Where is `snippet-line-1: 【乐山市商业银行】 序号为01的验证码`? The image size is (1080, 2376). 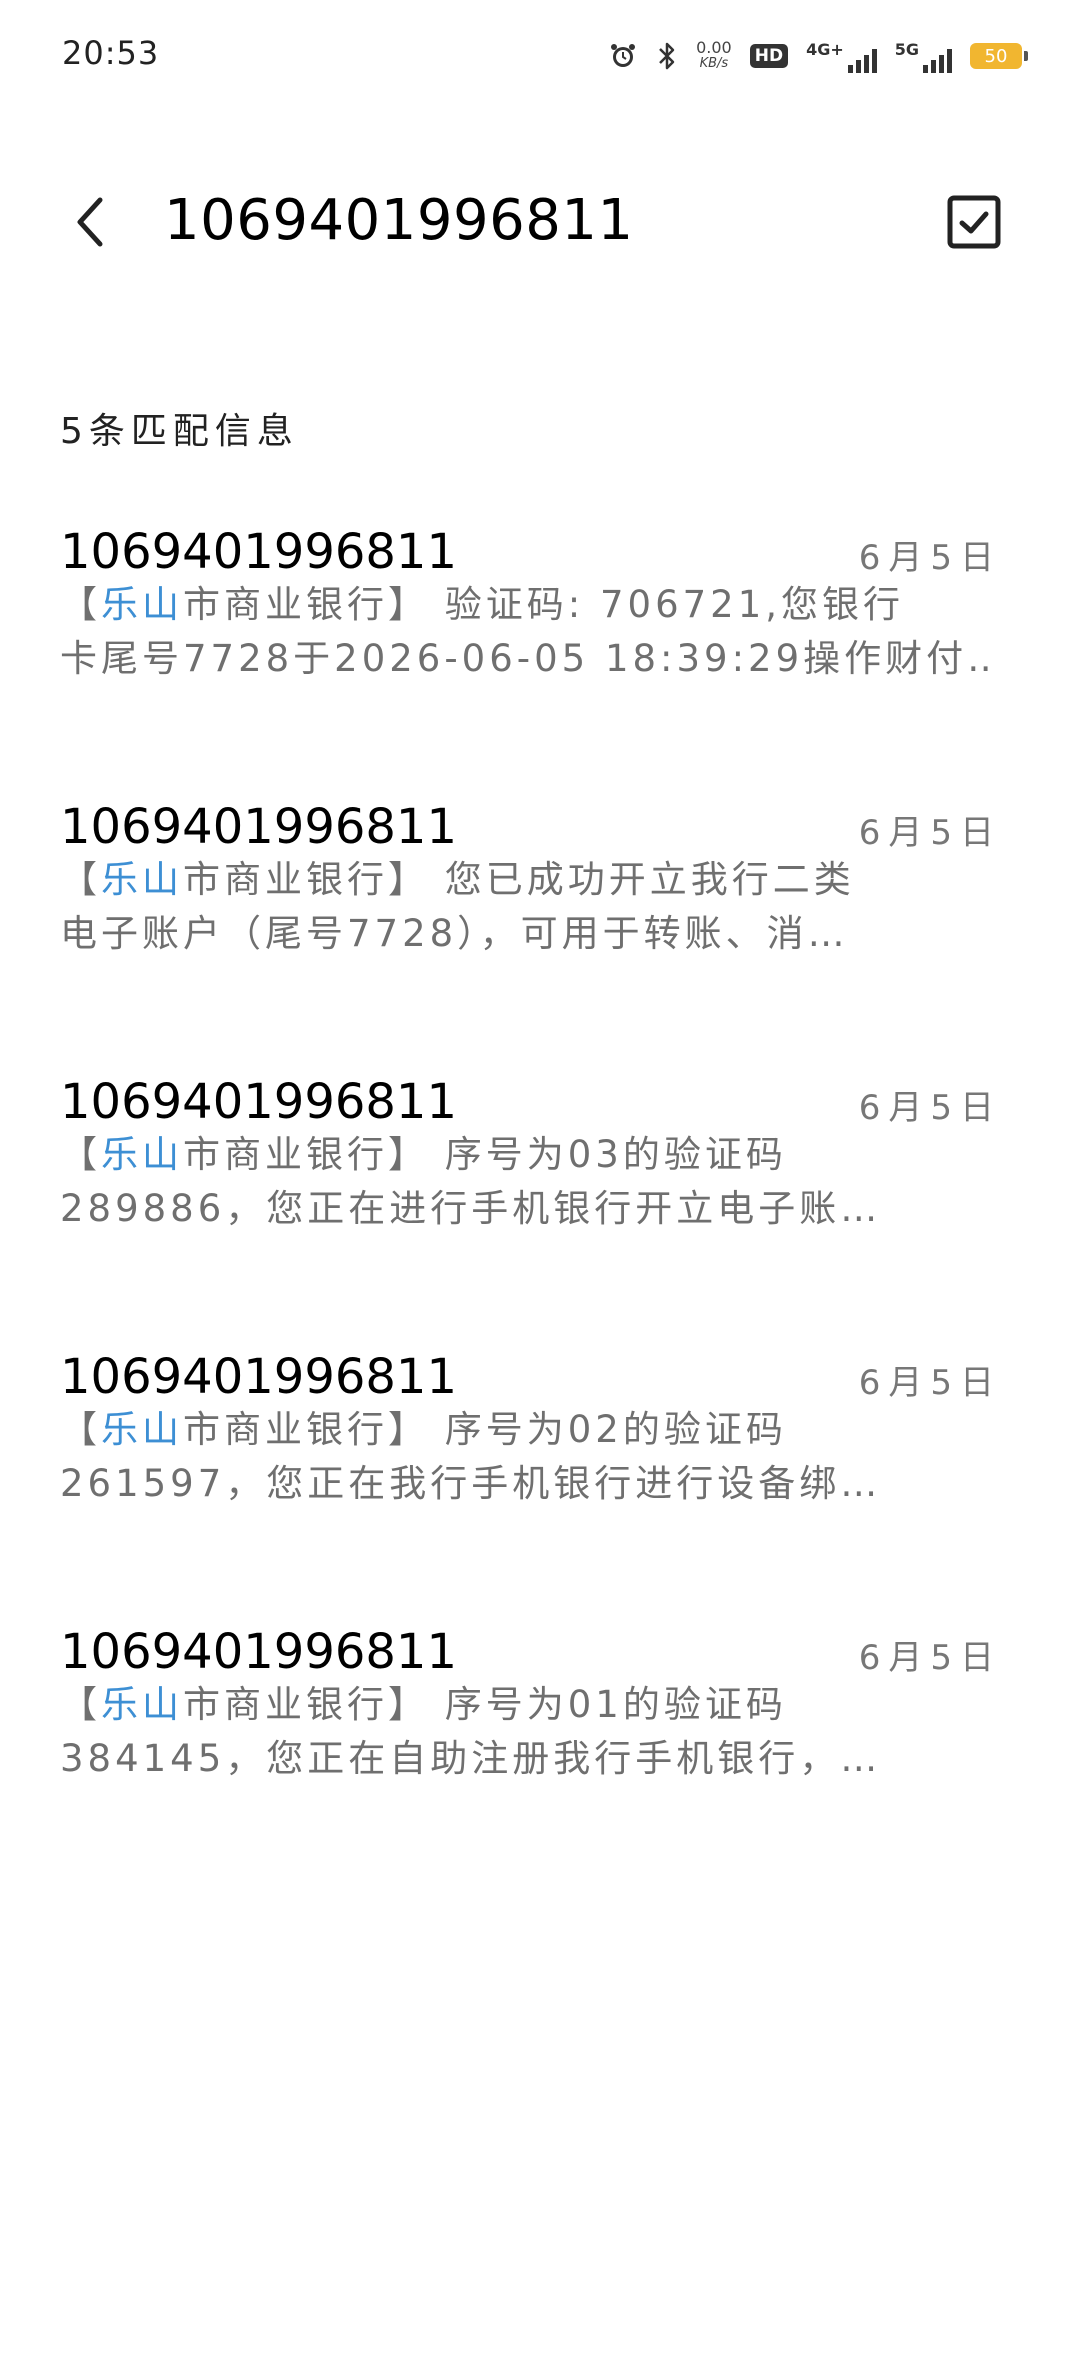 snippet-line-1: 【乐山市商业银行】 序号为01的验证码 is located at coordinates (524, 1705).